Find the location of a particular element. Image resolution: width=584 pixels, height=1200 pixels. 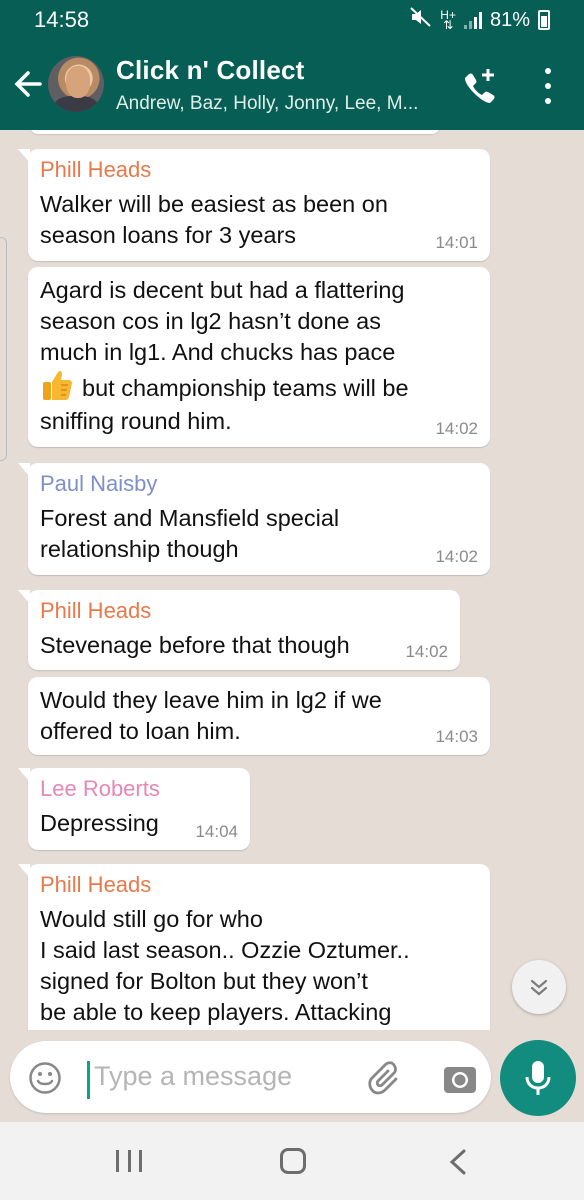

message-input: Type a message is located at coordinates (193, 1076).